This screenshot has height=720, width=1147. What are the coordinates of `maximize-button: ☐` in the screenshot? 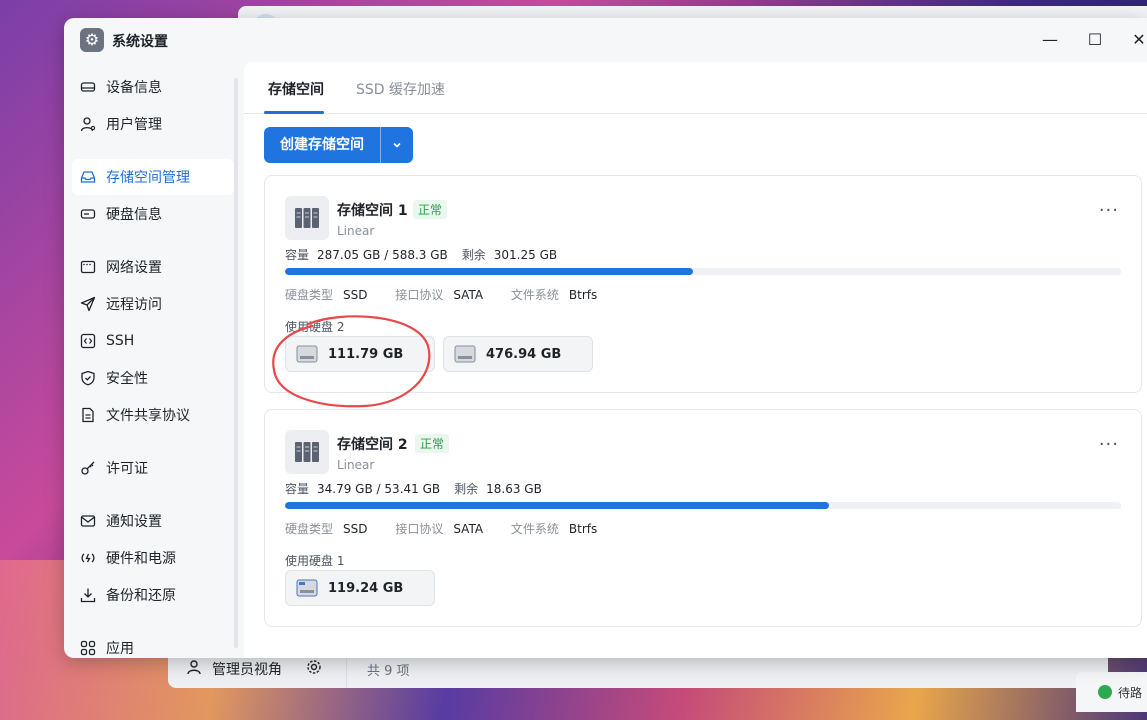 It's located at (1095, 40).